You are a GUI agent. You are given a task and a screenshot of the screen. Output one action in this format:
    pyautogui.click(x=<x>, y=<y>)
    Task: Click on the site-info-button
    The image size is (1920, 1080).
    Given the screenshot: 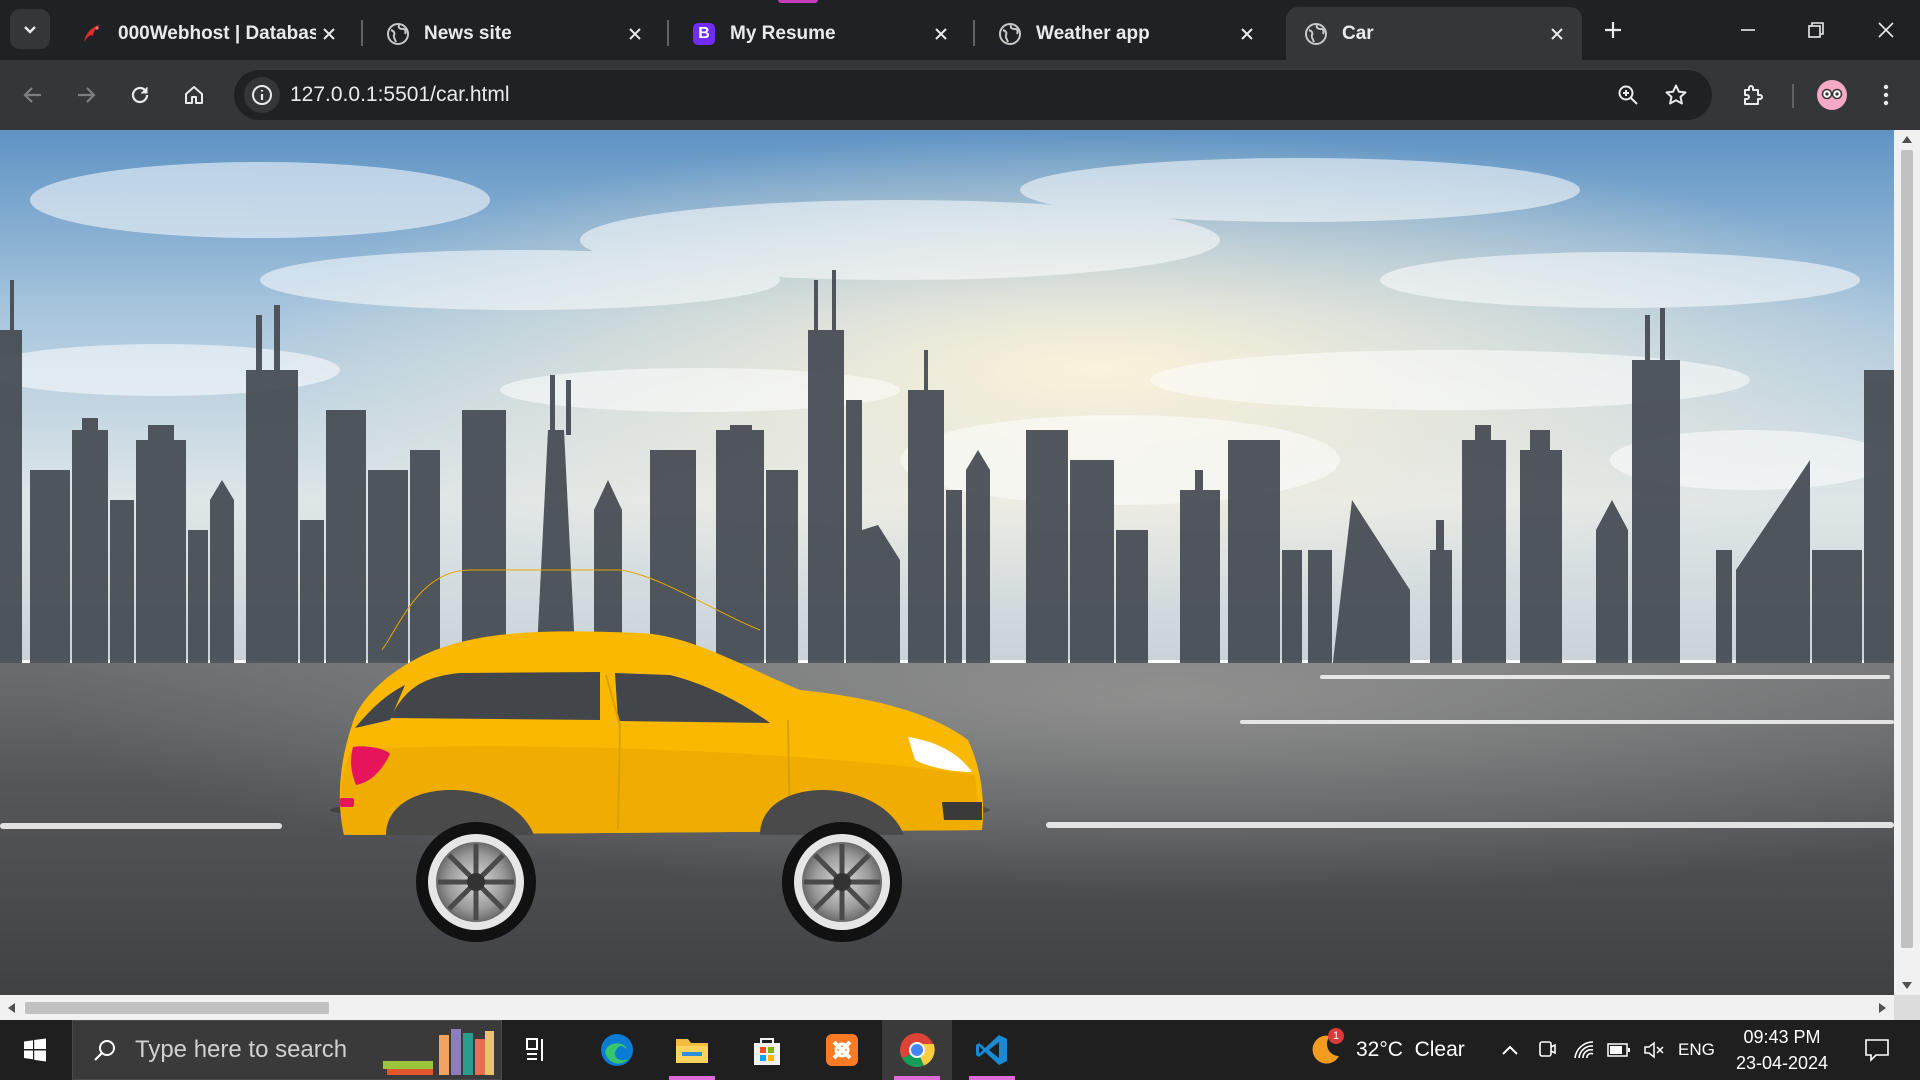 What is the action you would take?
    pyautogui.click(x=262, y=95)
    